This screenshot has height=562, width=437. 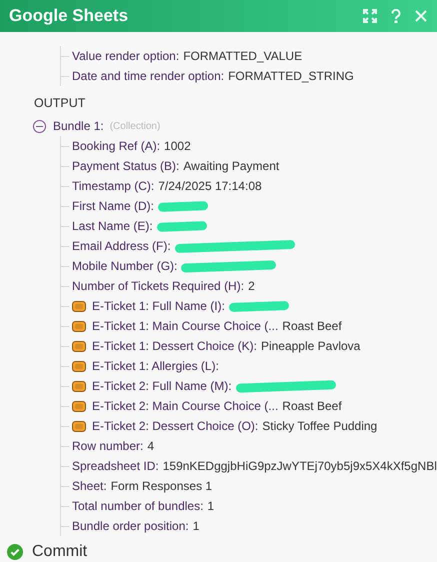 What do you see at coordinates (150, 446) in the screenshot?
I see `field-value: 4` at bounding box center [150, 446].